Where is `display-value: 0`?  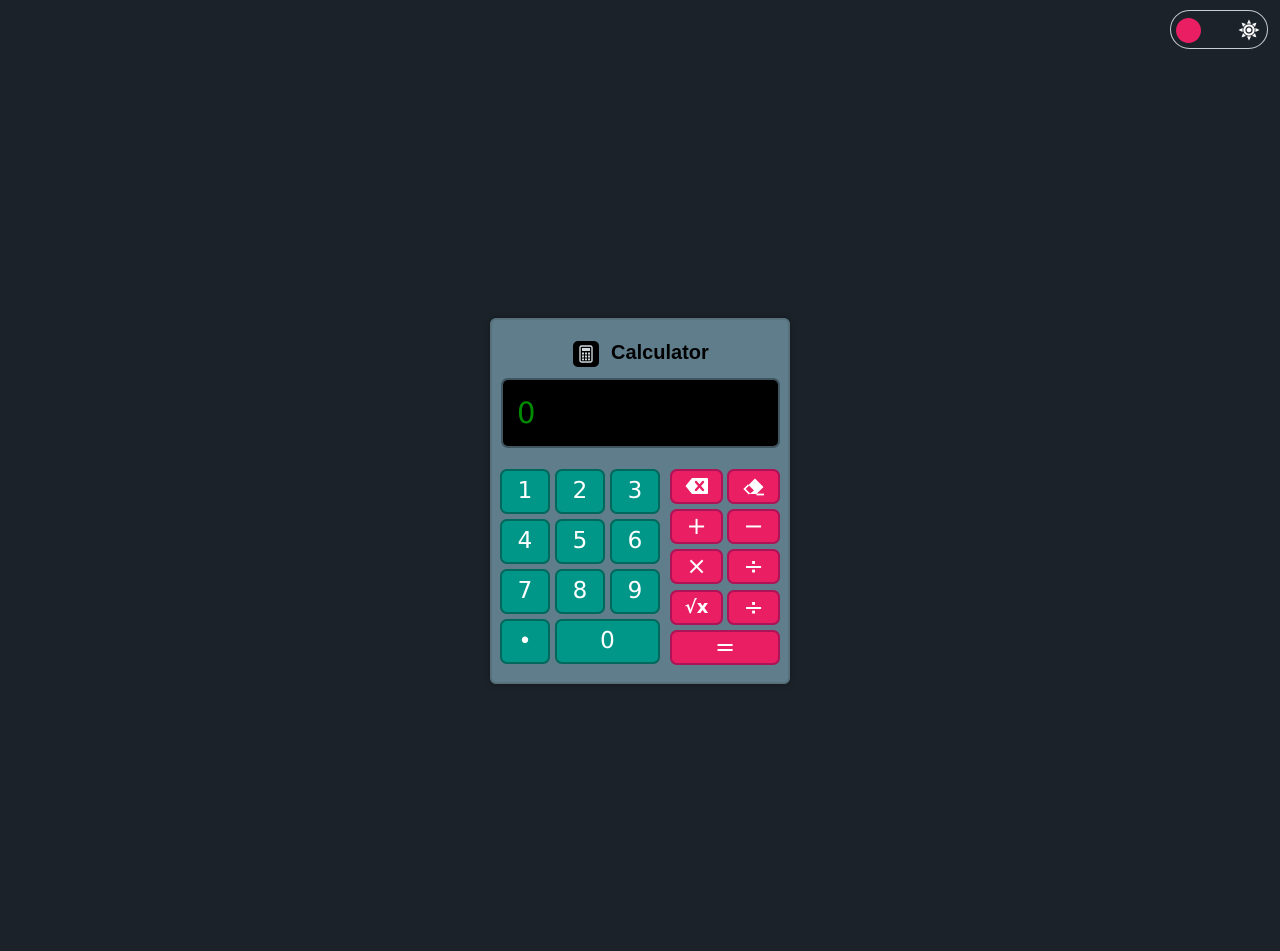
display-value: 0 is located at coordinates (526, 413).